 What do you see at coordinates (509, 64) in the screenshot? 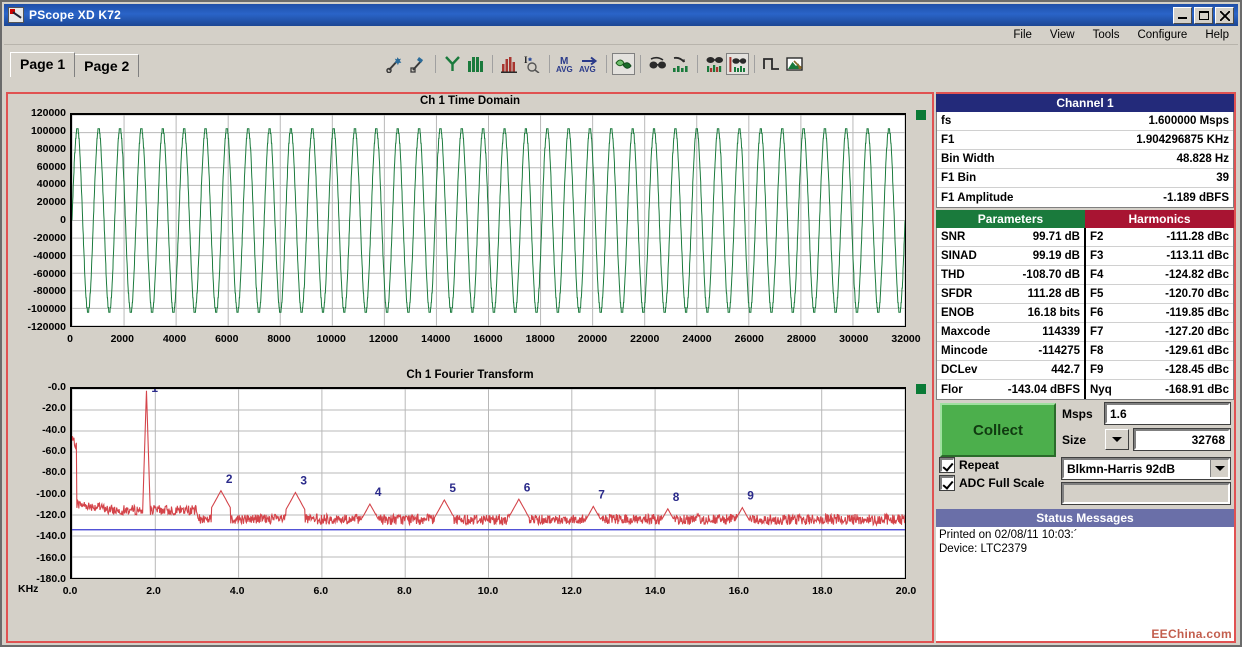
I see `bar-chart-icon` at bounding box center [509, 64].